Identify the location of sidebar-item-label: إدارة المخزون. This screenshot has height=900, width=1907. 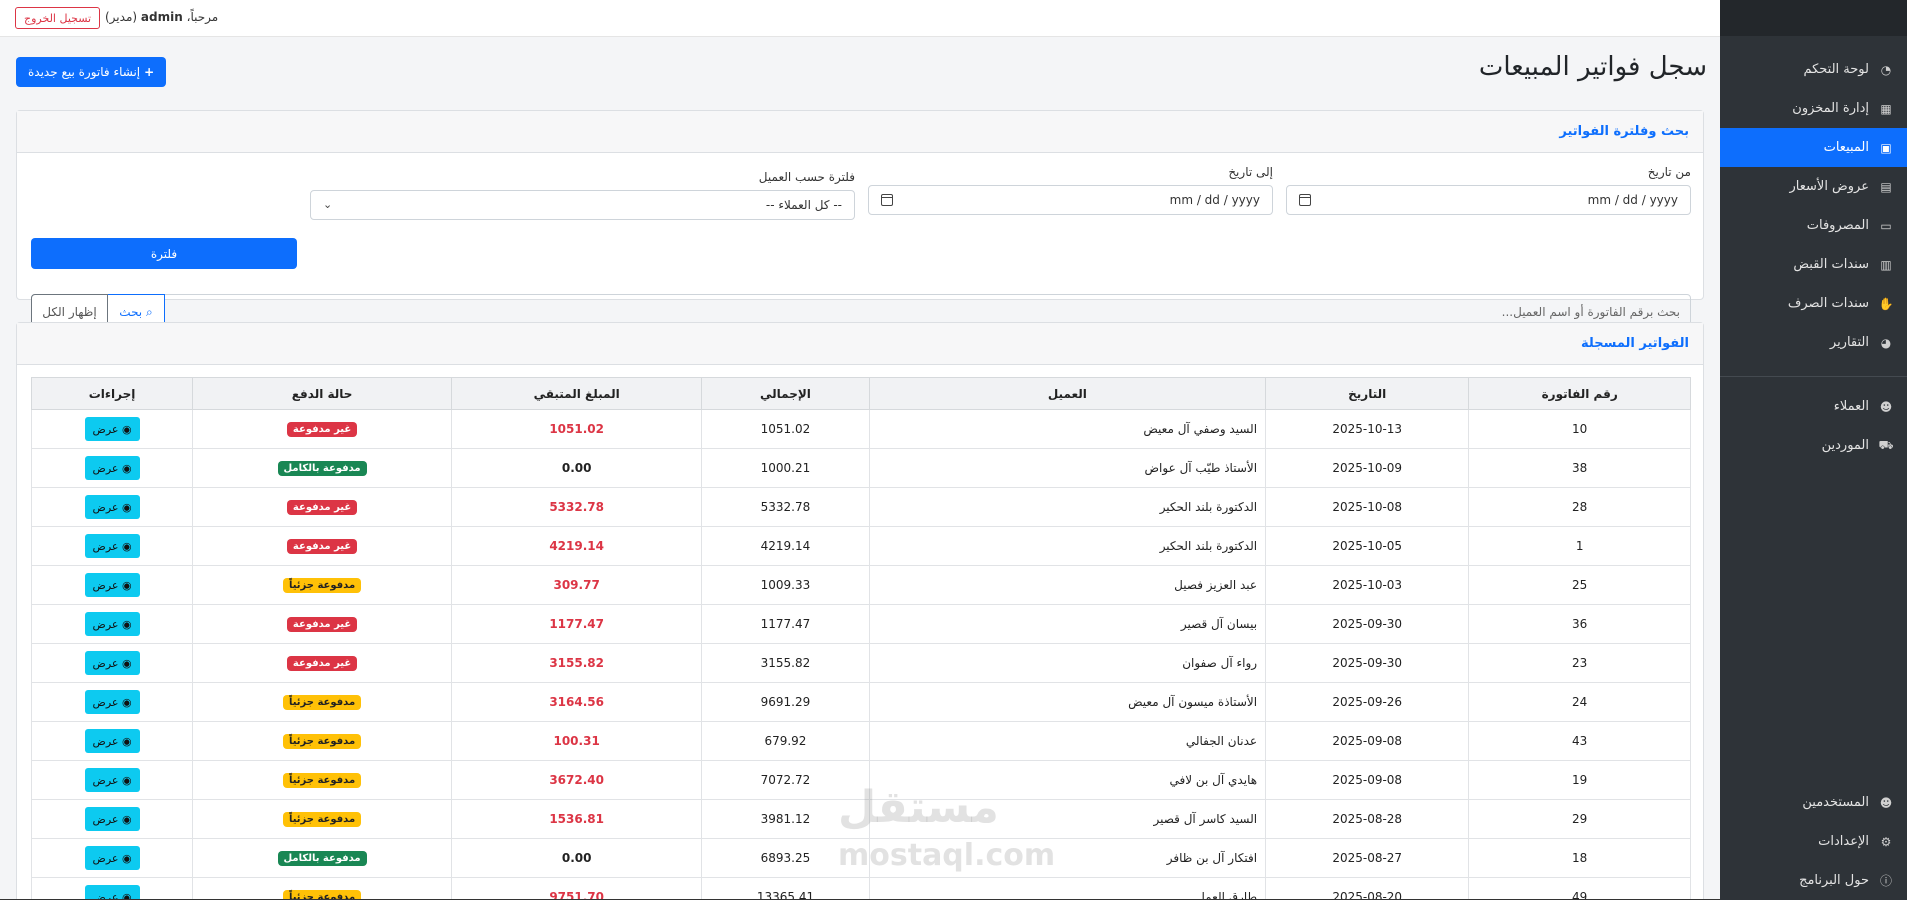
(1830, 108).